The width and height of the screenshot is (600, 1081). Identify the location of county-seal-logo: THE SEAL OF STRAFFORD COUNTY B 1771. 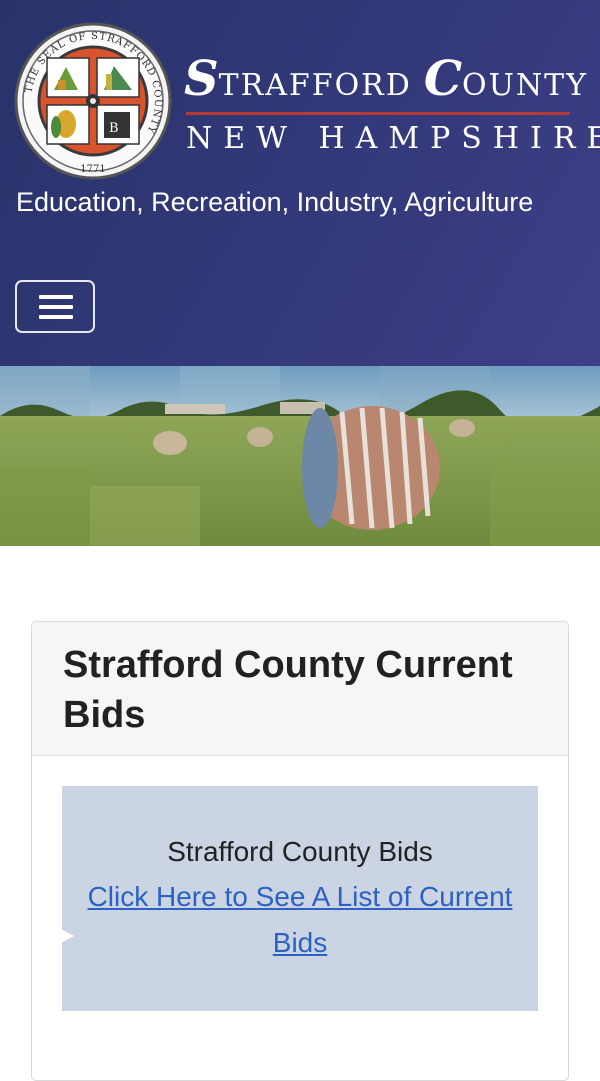
(93, 101).